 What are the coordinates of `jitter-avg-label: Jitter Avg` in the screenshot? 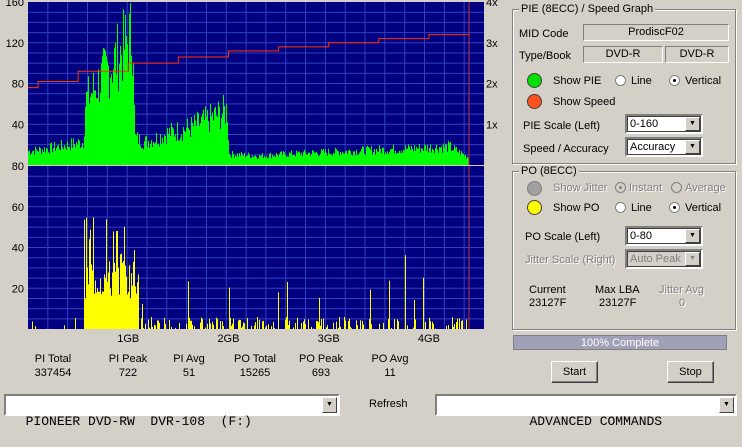 It's located at (682, 290).